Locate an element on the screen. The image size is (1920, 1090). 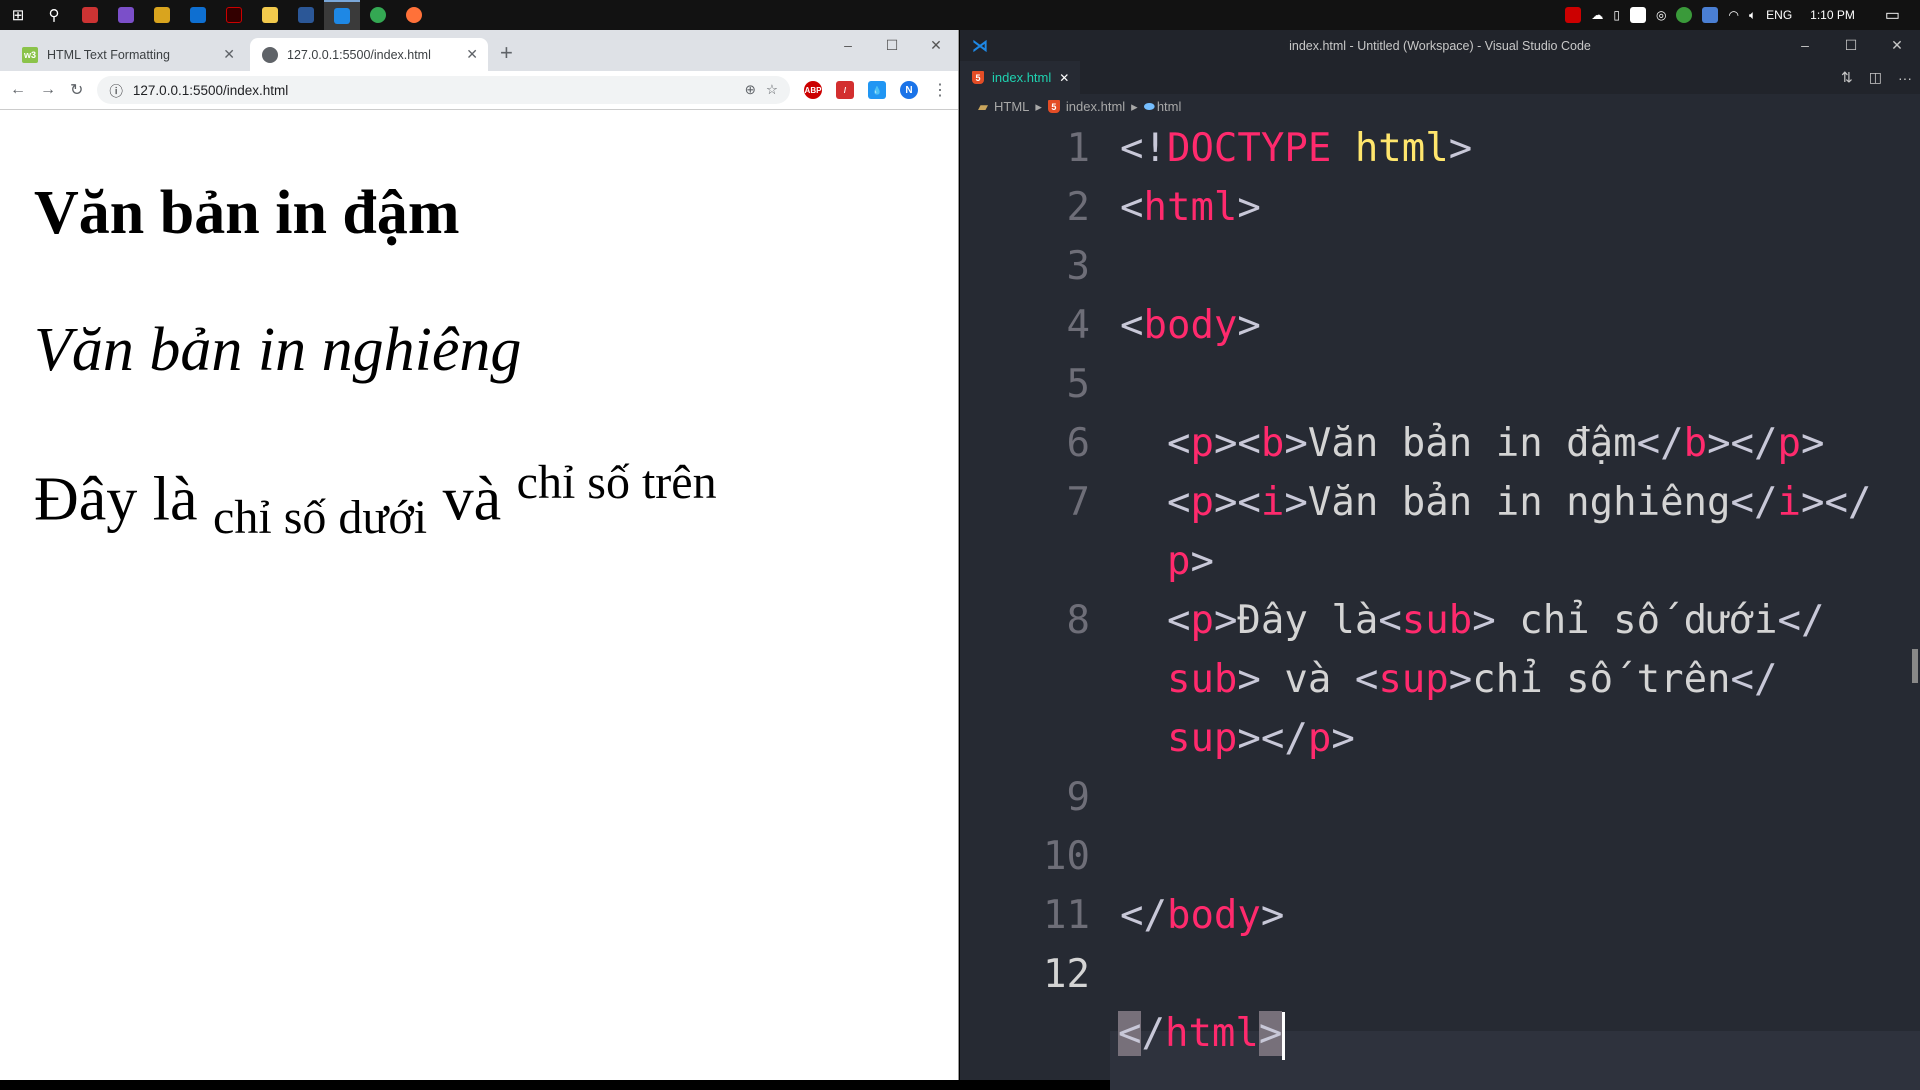
pdf-extension-icon: / is located at coordinates (845, 90).